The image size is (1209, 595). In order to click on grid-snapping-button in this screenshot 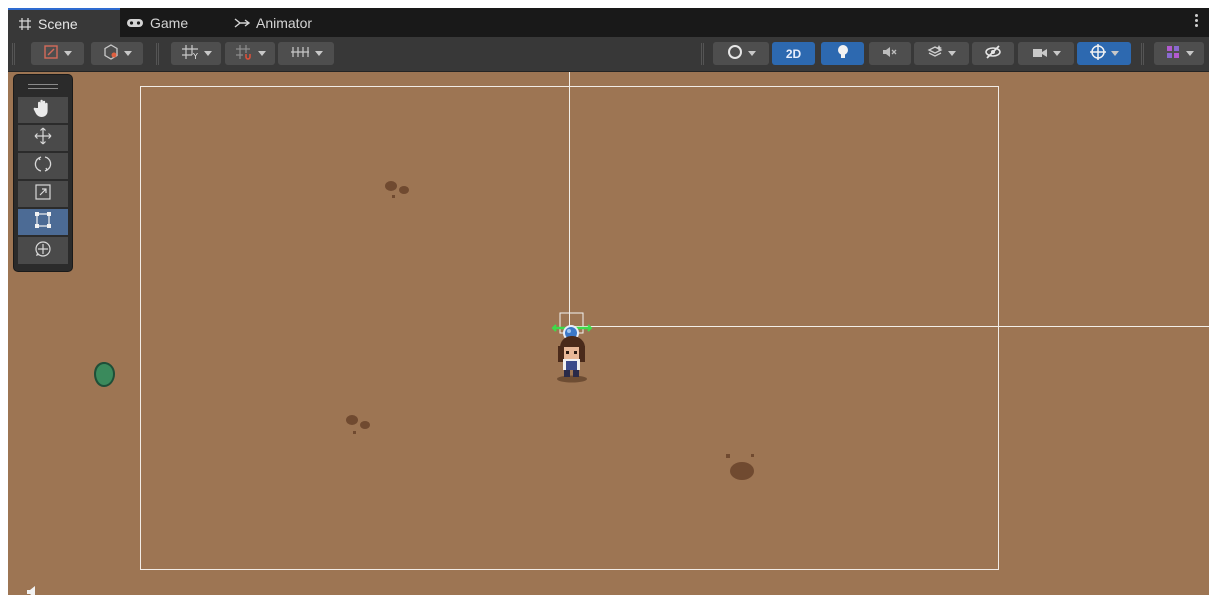, I will do `click(250, 53)`.